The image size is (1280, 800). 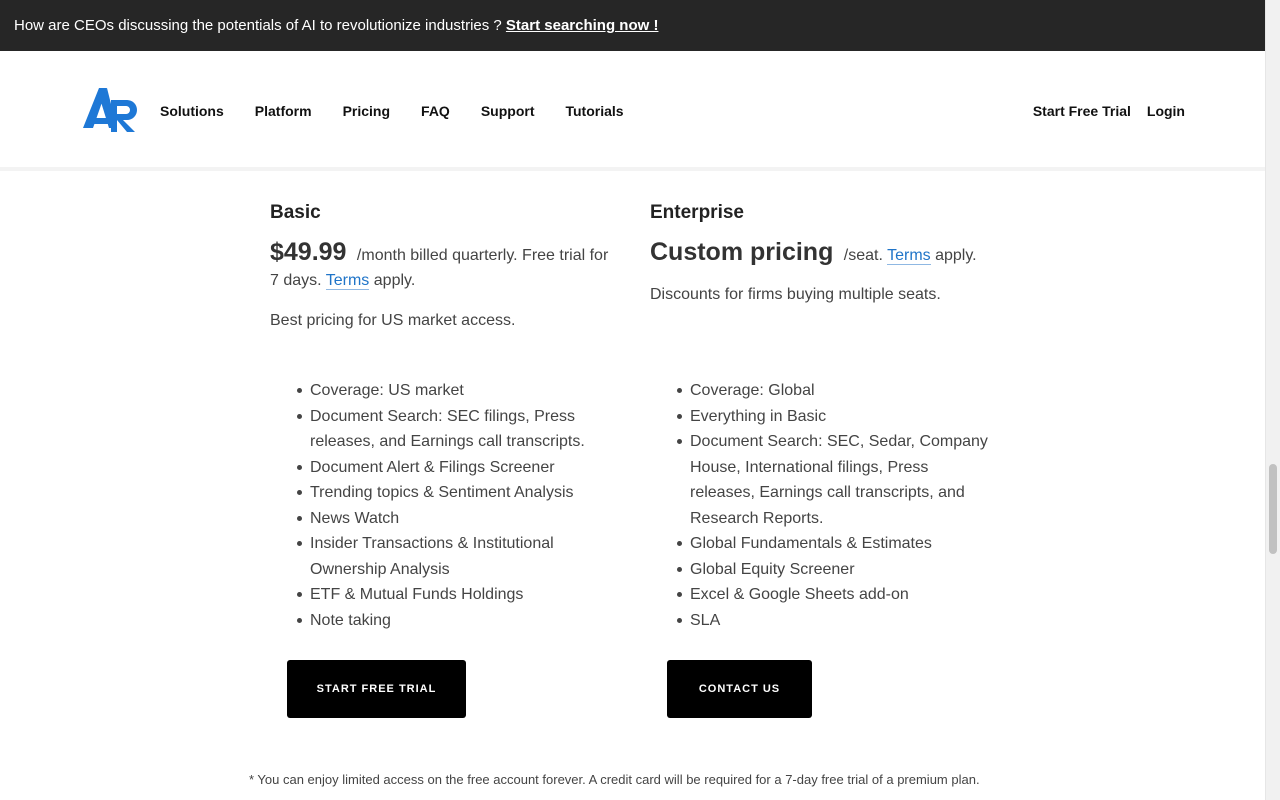 I want to click on list-item: Coverage: US market, so click(x=456, y=391).